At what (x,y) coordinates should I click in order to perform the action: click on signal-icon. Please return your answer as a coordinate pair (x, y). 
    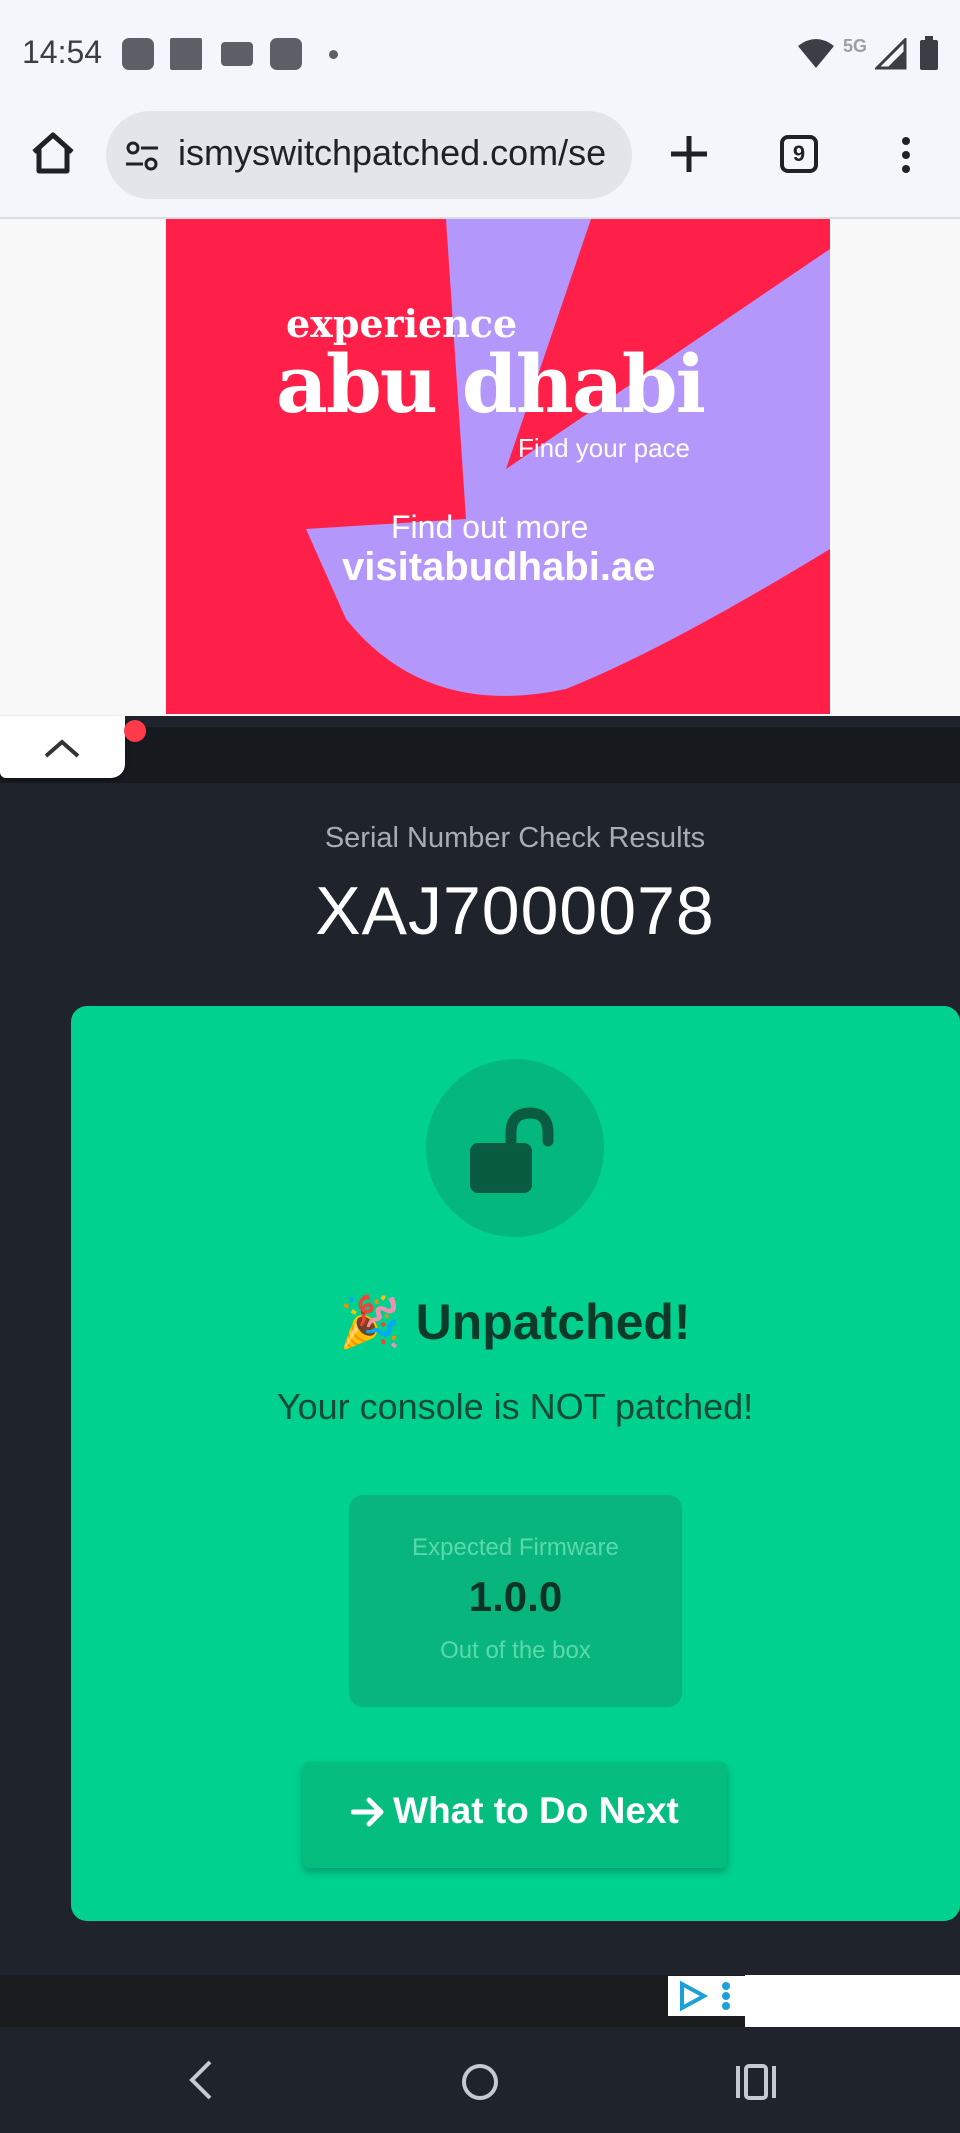
    Looking at the image, I should click on (891, 54).